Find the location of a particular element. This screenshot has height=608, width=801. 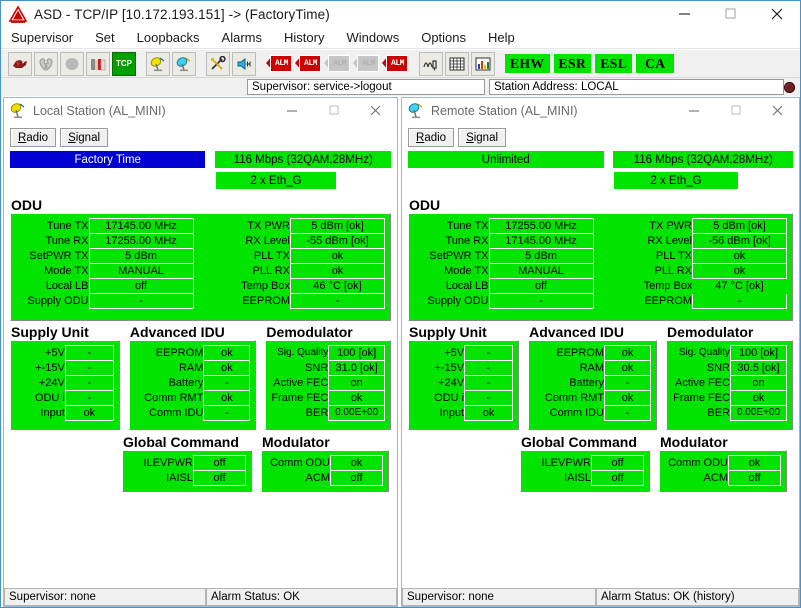

remote-supply-unit-table: +5V - +-15V - +24V - ODU i- Input ok is located at coordinates (464, 383).